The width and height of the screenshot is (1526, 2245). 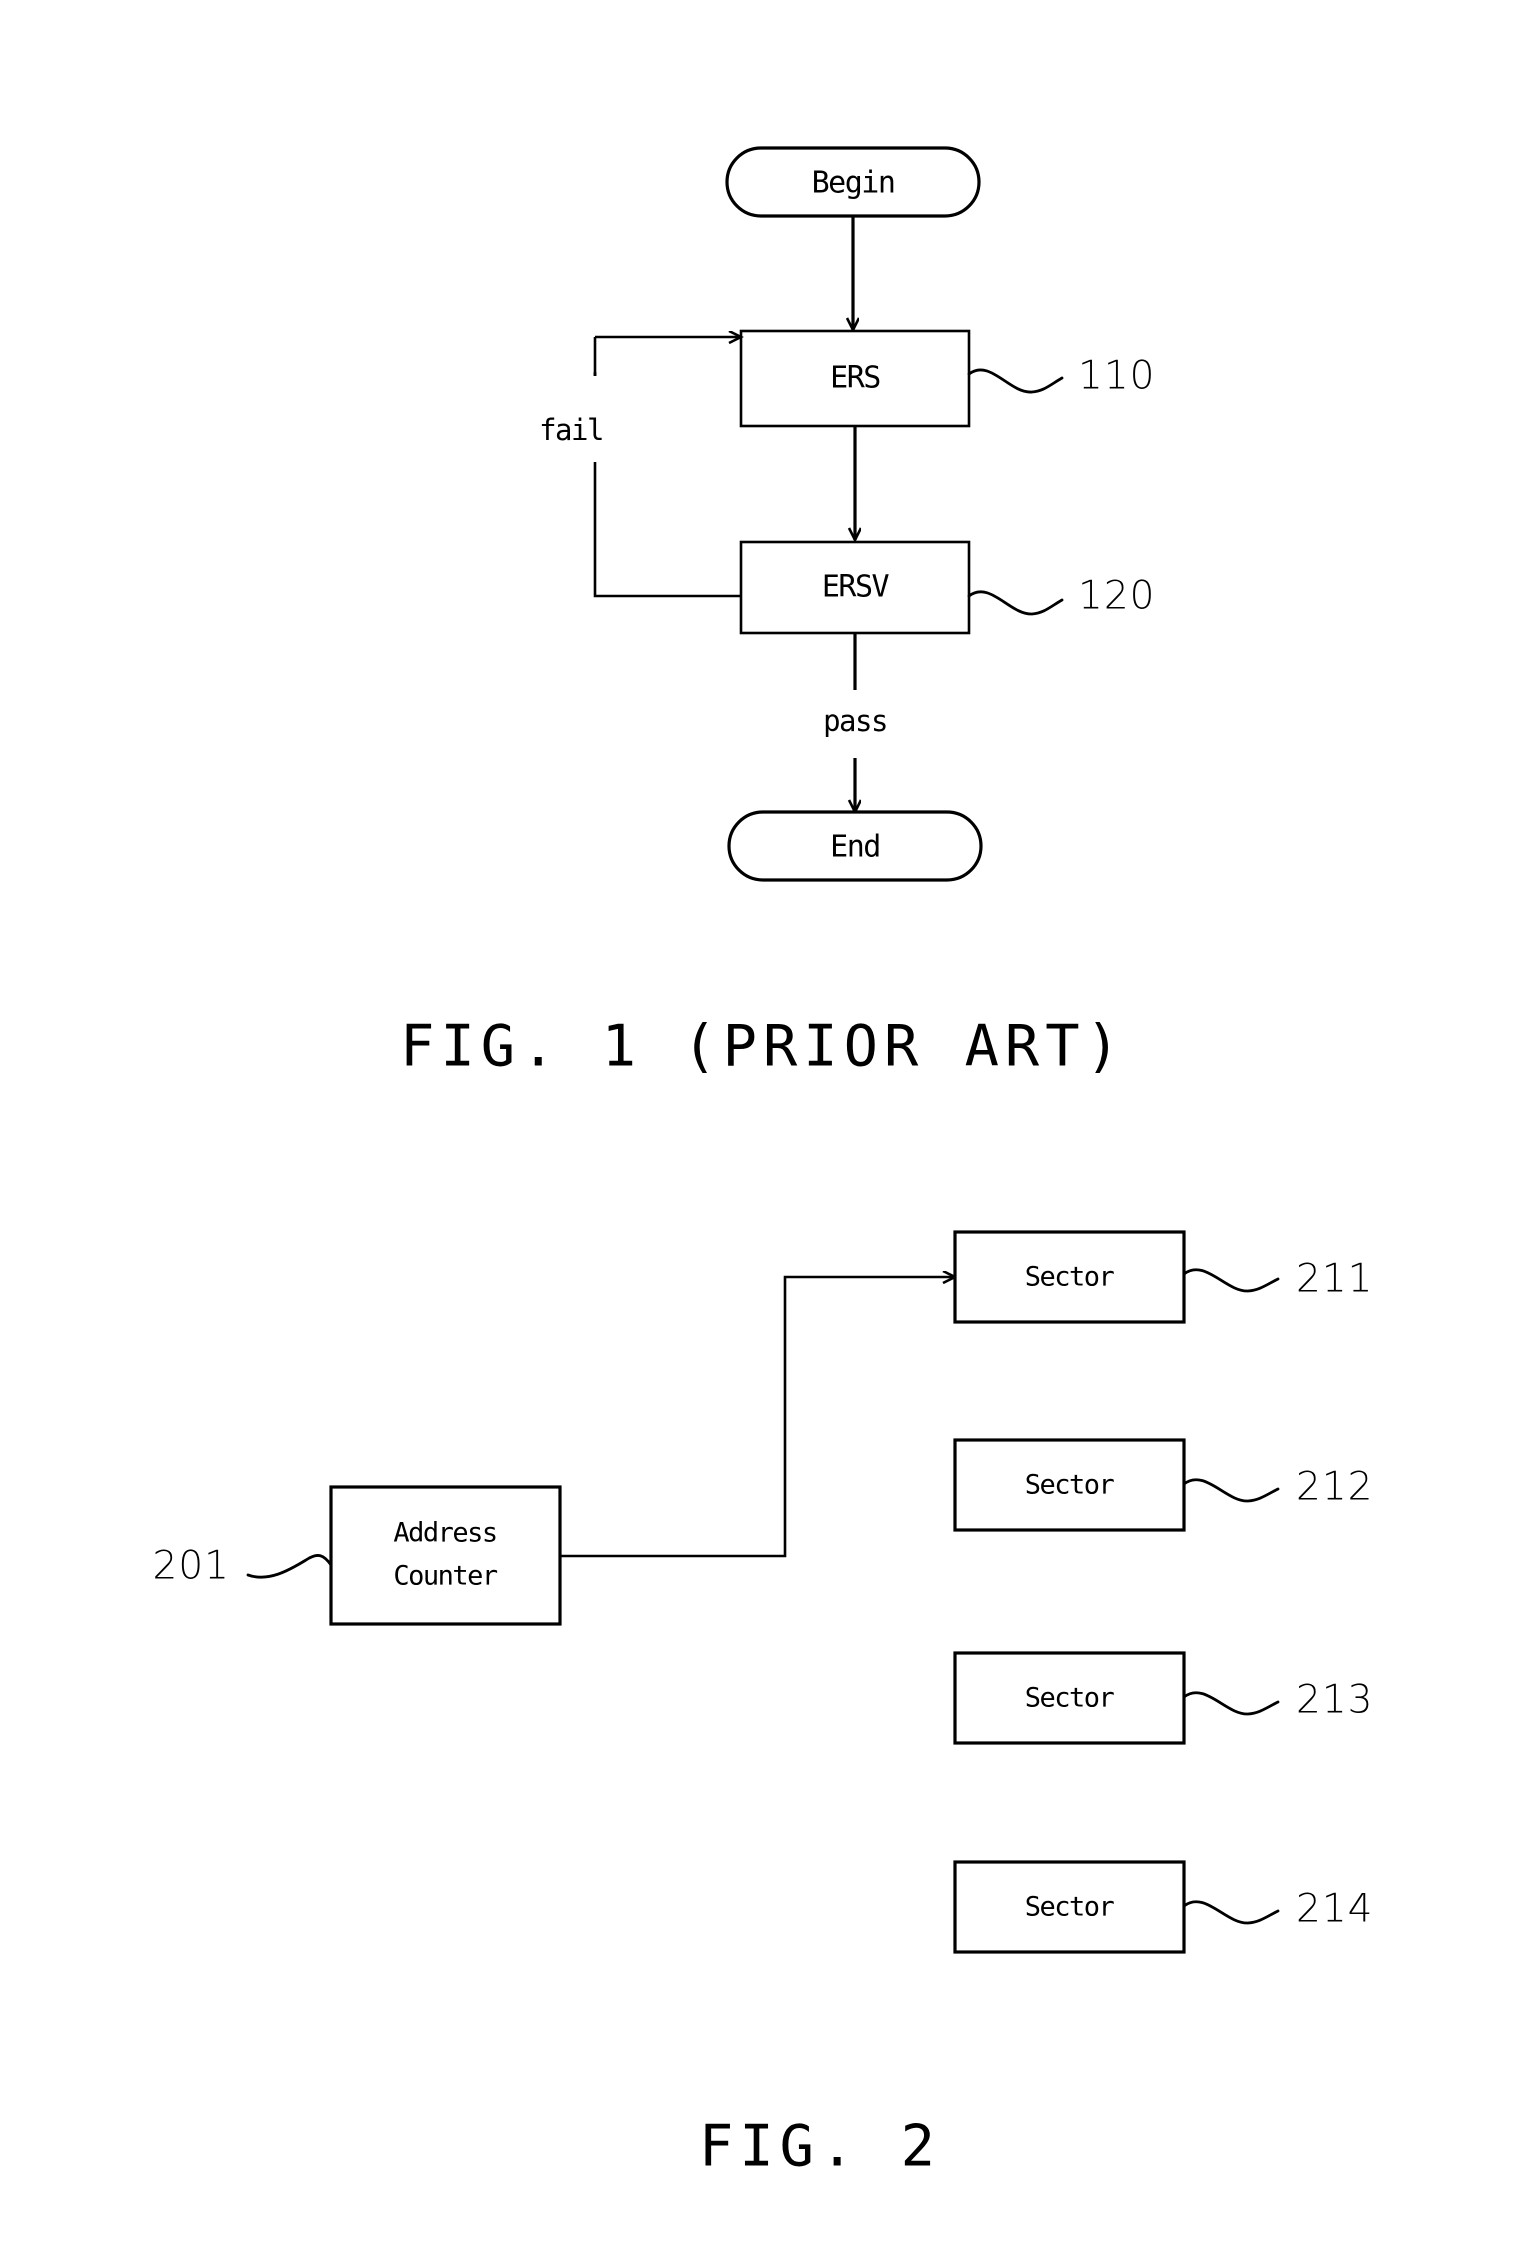 What do you see at coordinates (1334, 1909) in the screenshot?
I see `ref-numeral-214: 214` at bounding box center [1334, 1909].